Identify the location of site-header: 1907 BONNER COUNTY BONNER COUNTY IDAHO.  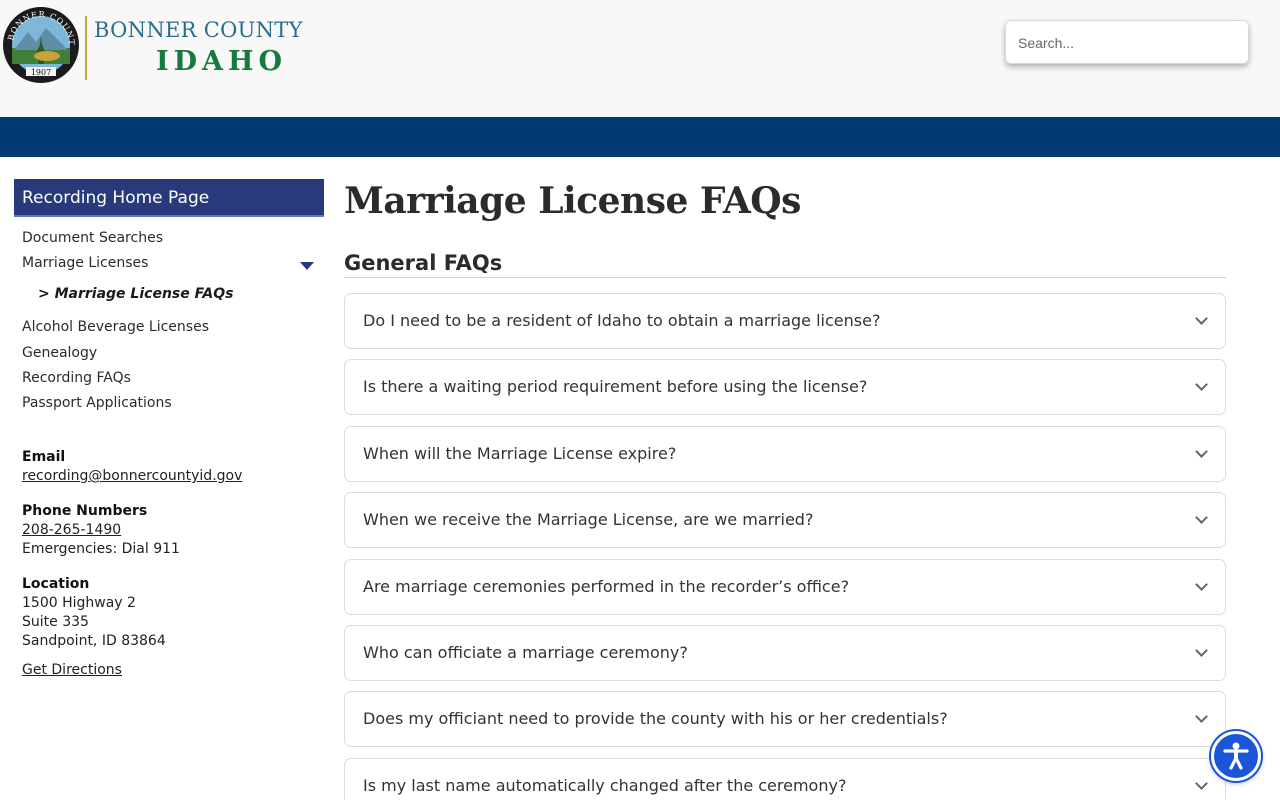
(640, 58).